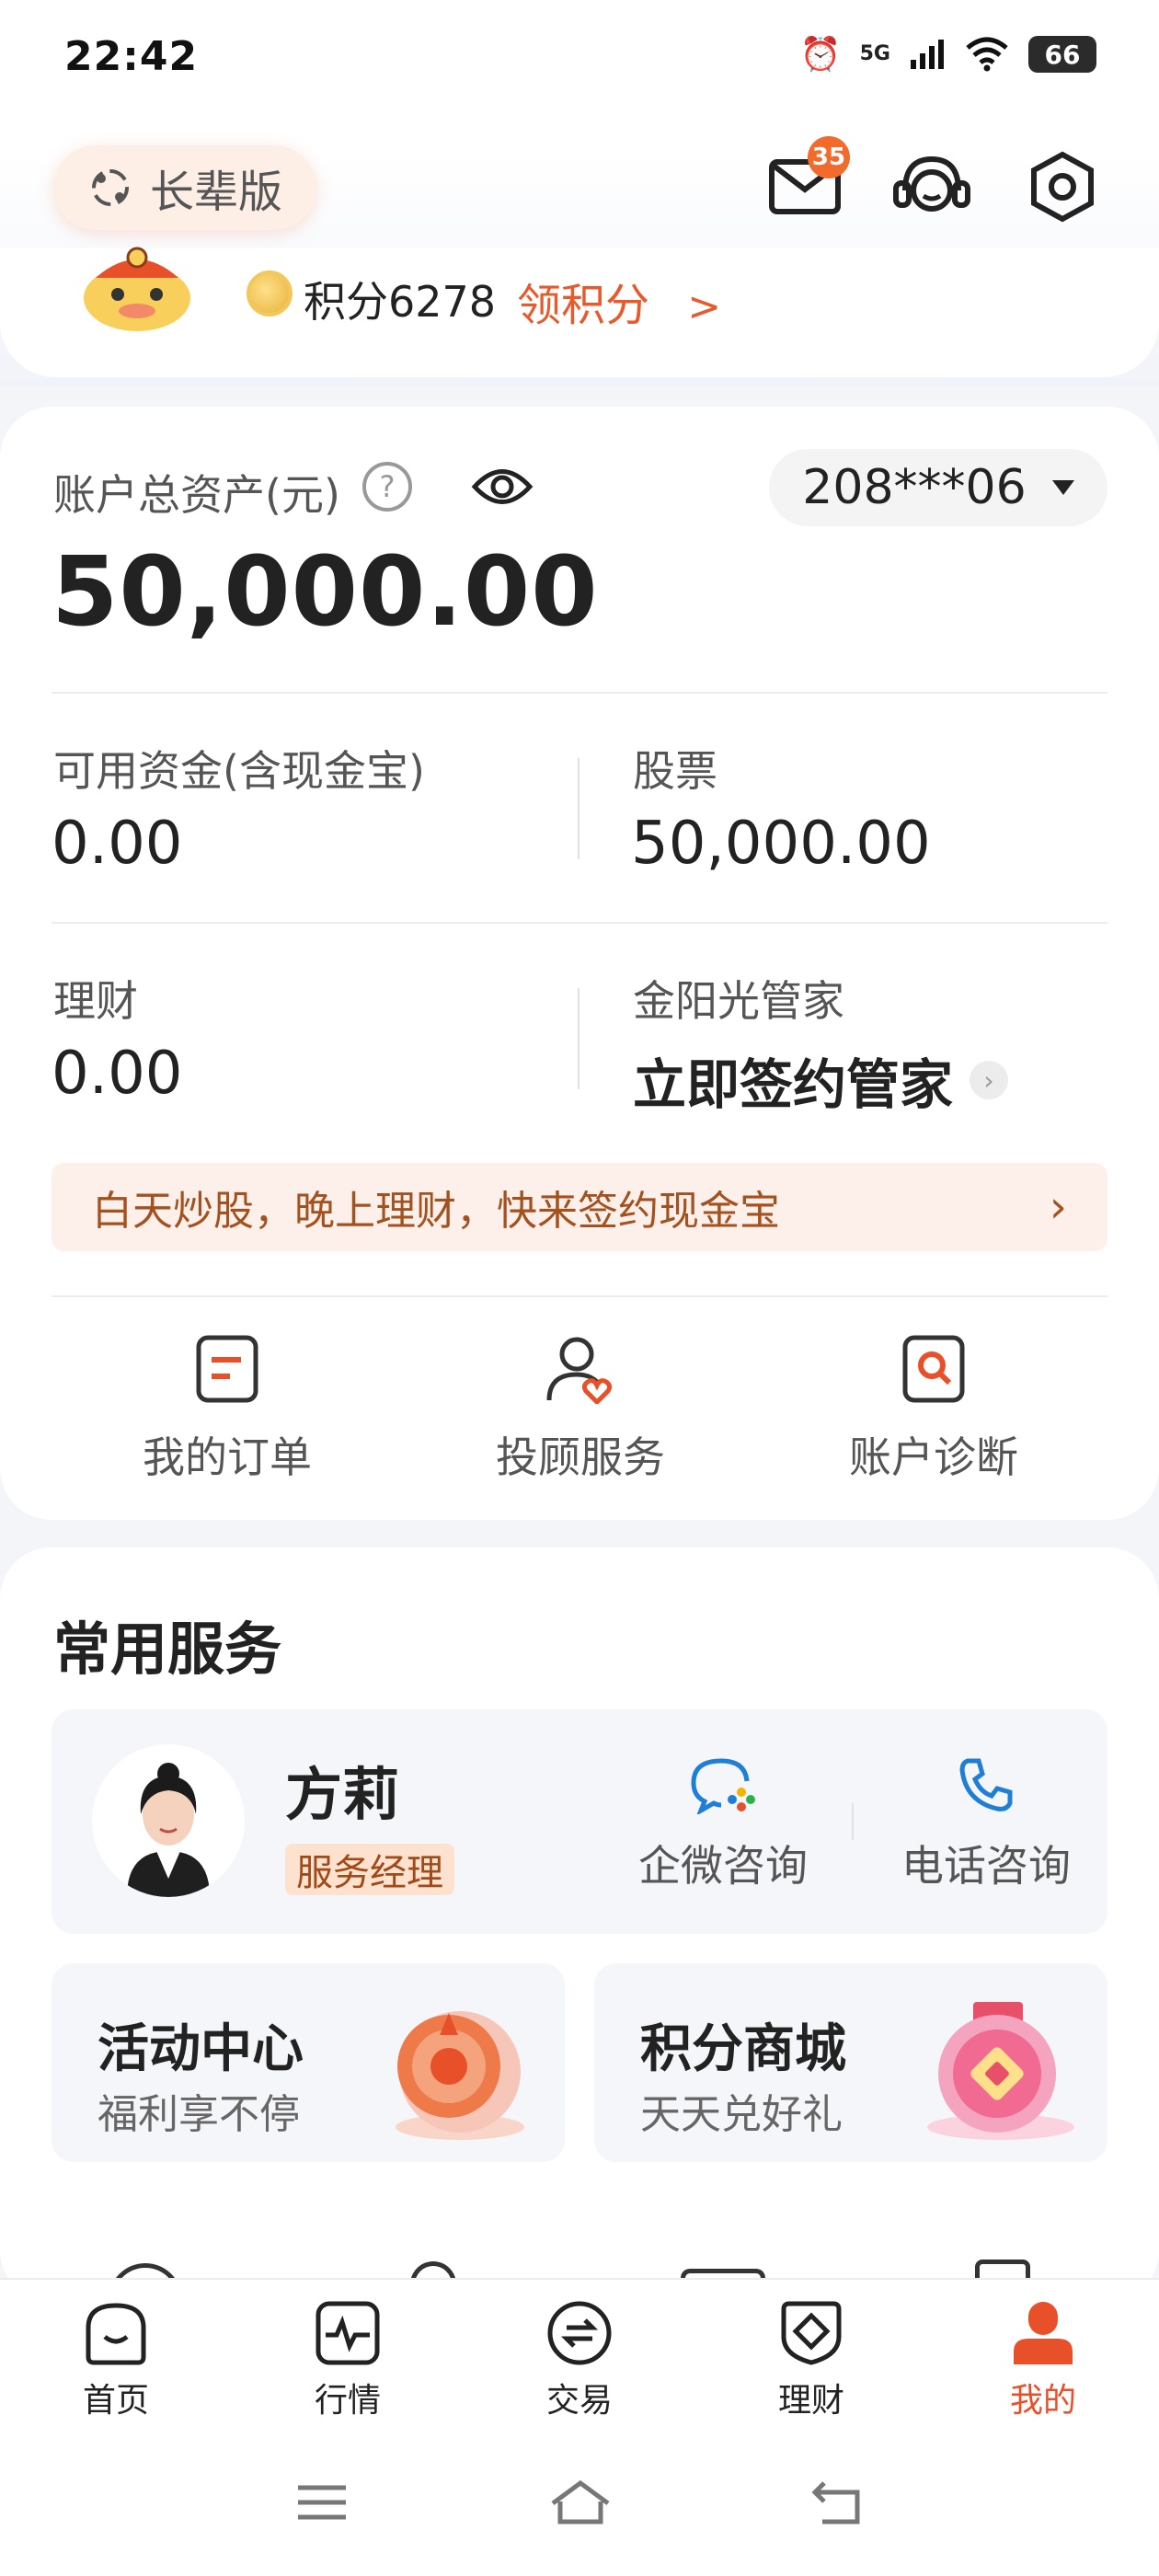 The image size is (1159, 2576). What do you see at coordinates (1000, 2071) in the screenshot?
I see `points-mall-icon` at bounding box center [1000, 2071].